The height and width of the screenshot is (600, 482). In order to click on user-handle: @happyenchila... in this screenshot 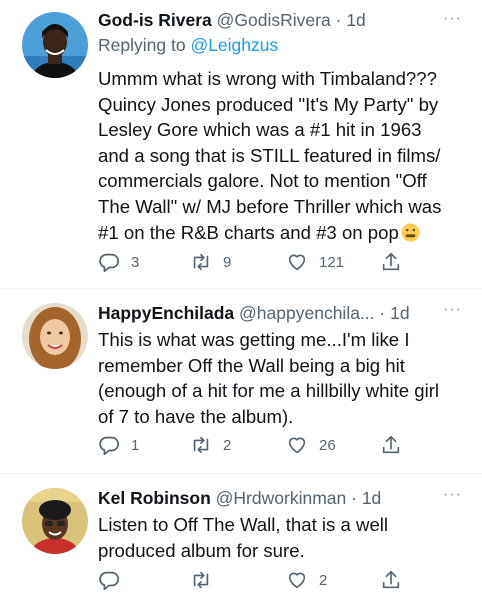, I will do `click(307, 313)`.